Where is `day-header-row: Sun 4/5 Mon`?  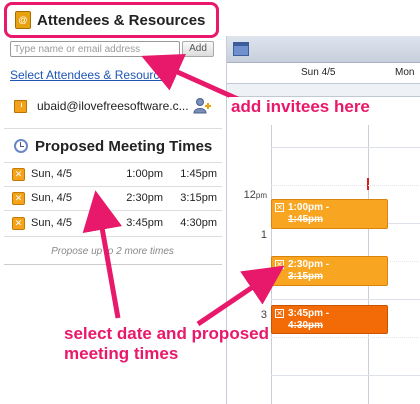
day-header-row: Sun 4/5 Mon is located at coordinates (323, 73).